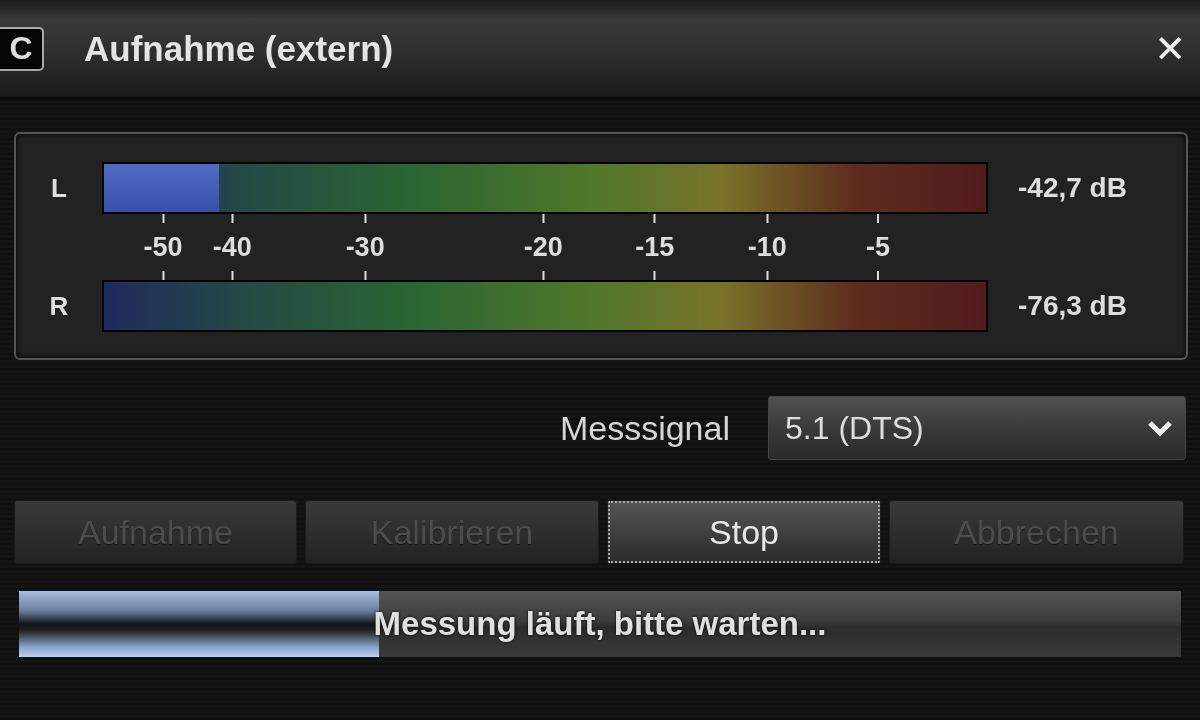 This screenshot has height=720, width=1200. I want to click on scale-label: -15, so click(655, 247).